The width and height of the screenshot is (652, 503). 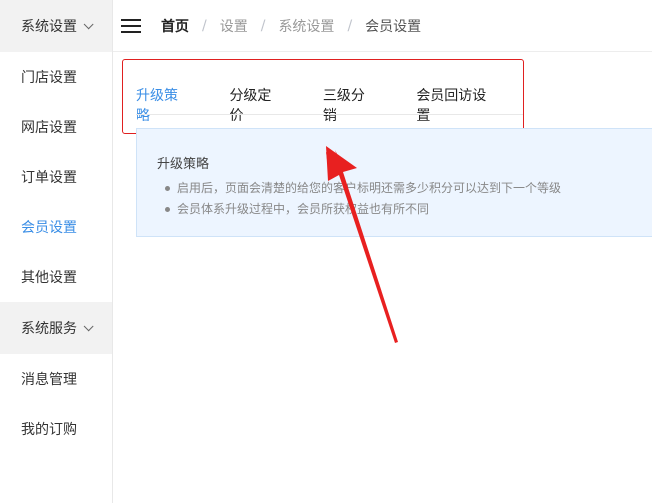 What do you see at coordinates (49, 430) in the screenshot?
I see `sidebar-item-label: 我的订购` at bounding box center [49, 430].